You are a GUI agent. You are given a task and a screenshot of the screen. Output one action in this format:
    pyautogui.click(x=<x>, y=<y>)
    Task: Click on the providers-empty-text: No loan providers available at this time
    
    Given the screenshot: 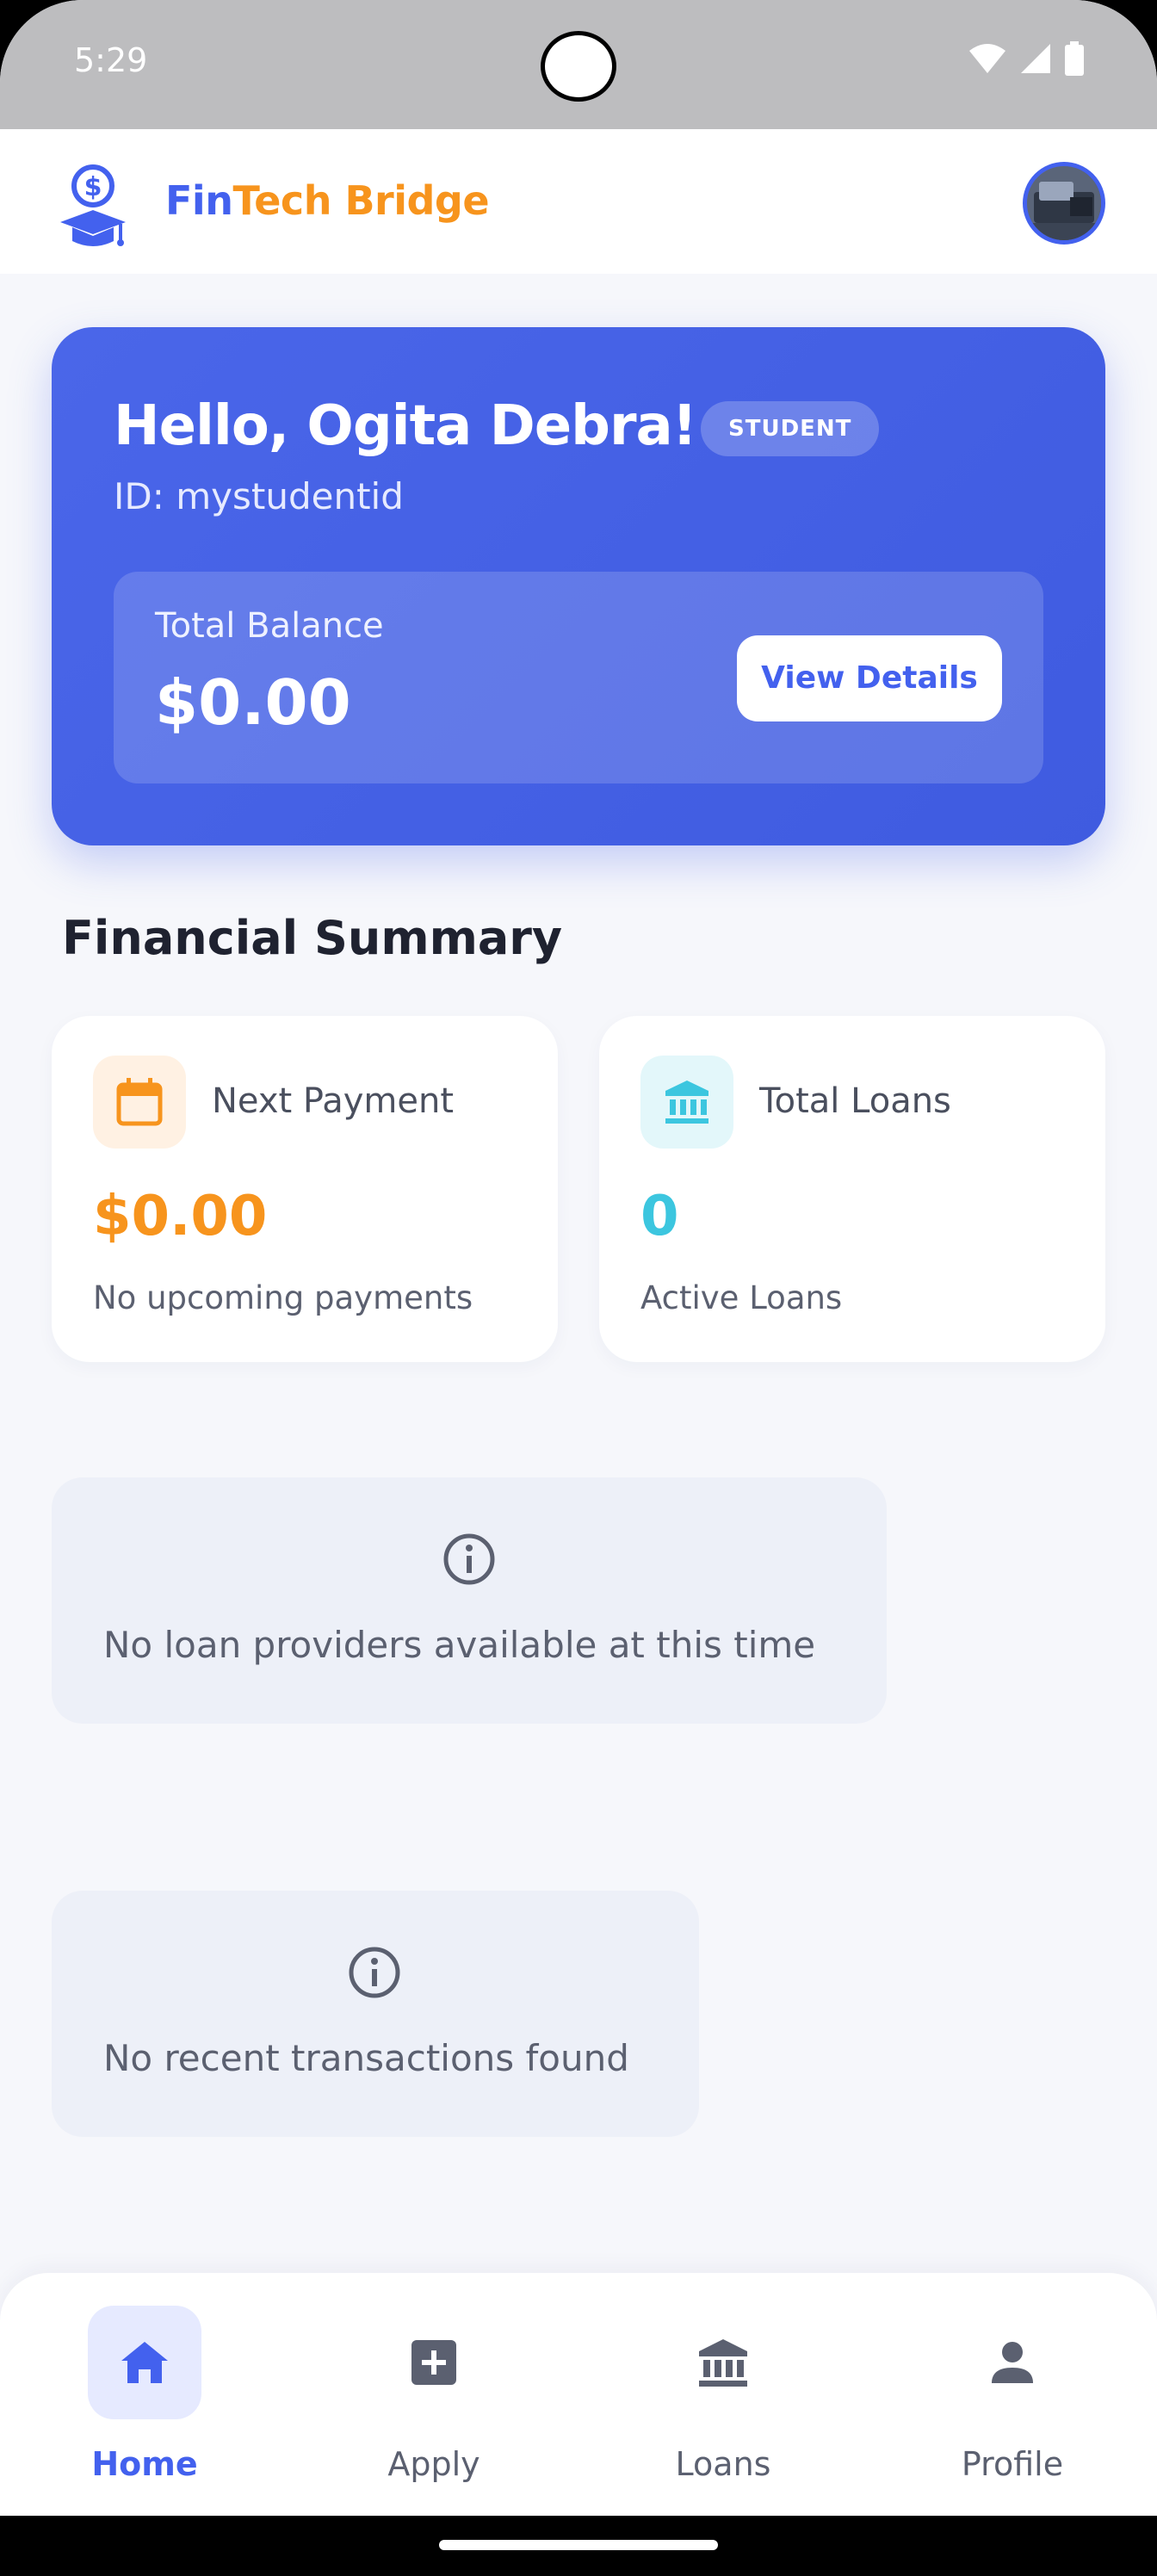 What is the action you would take?
    pyautogui.click(x=460, y=1645)
    